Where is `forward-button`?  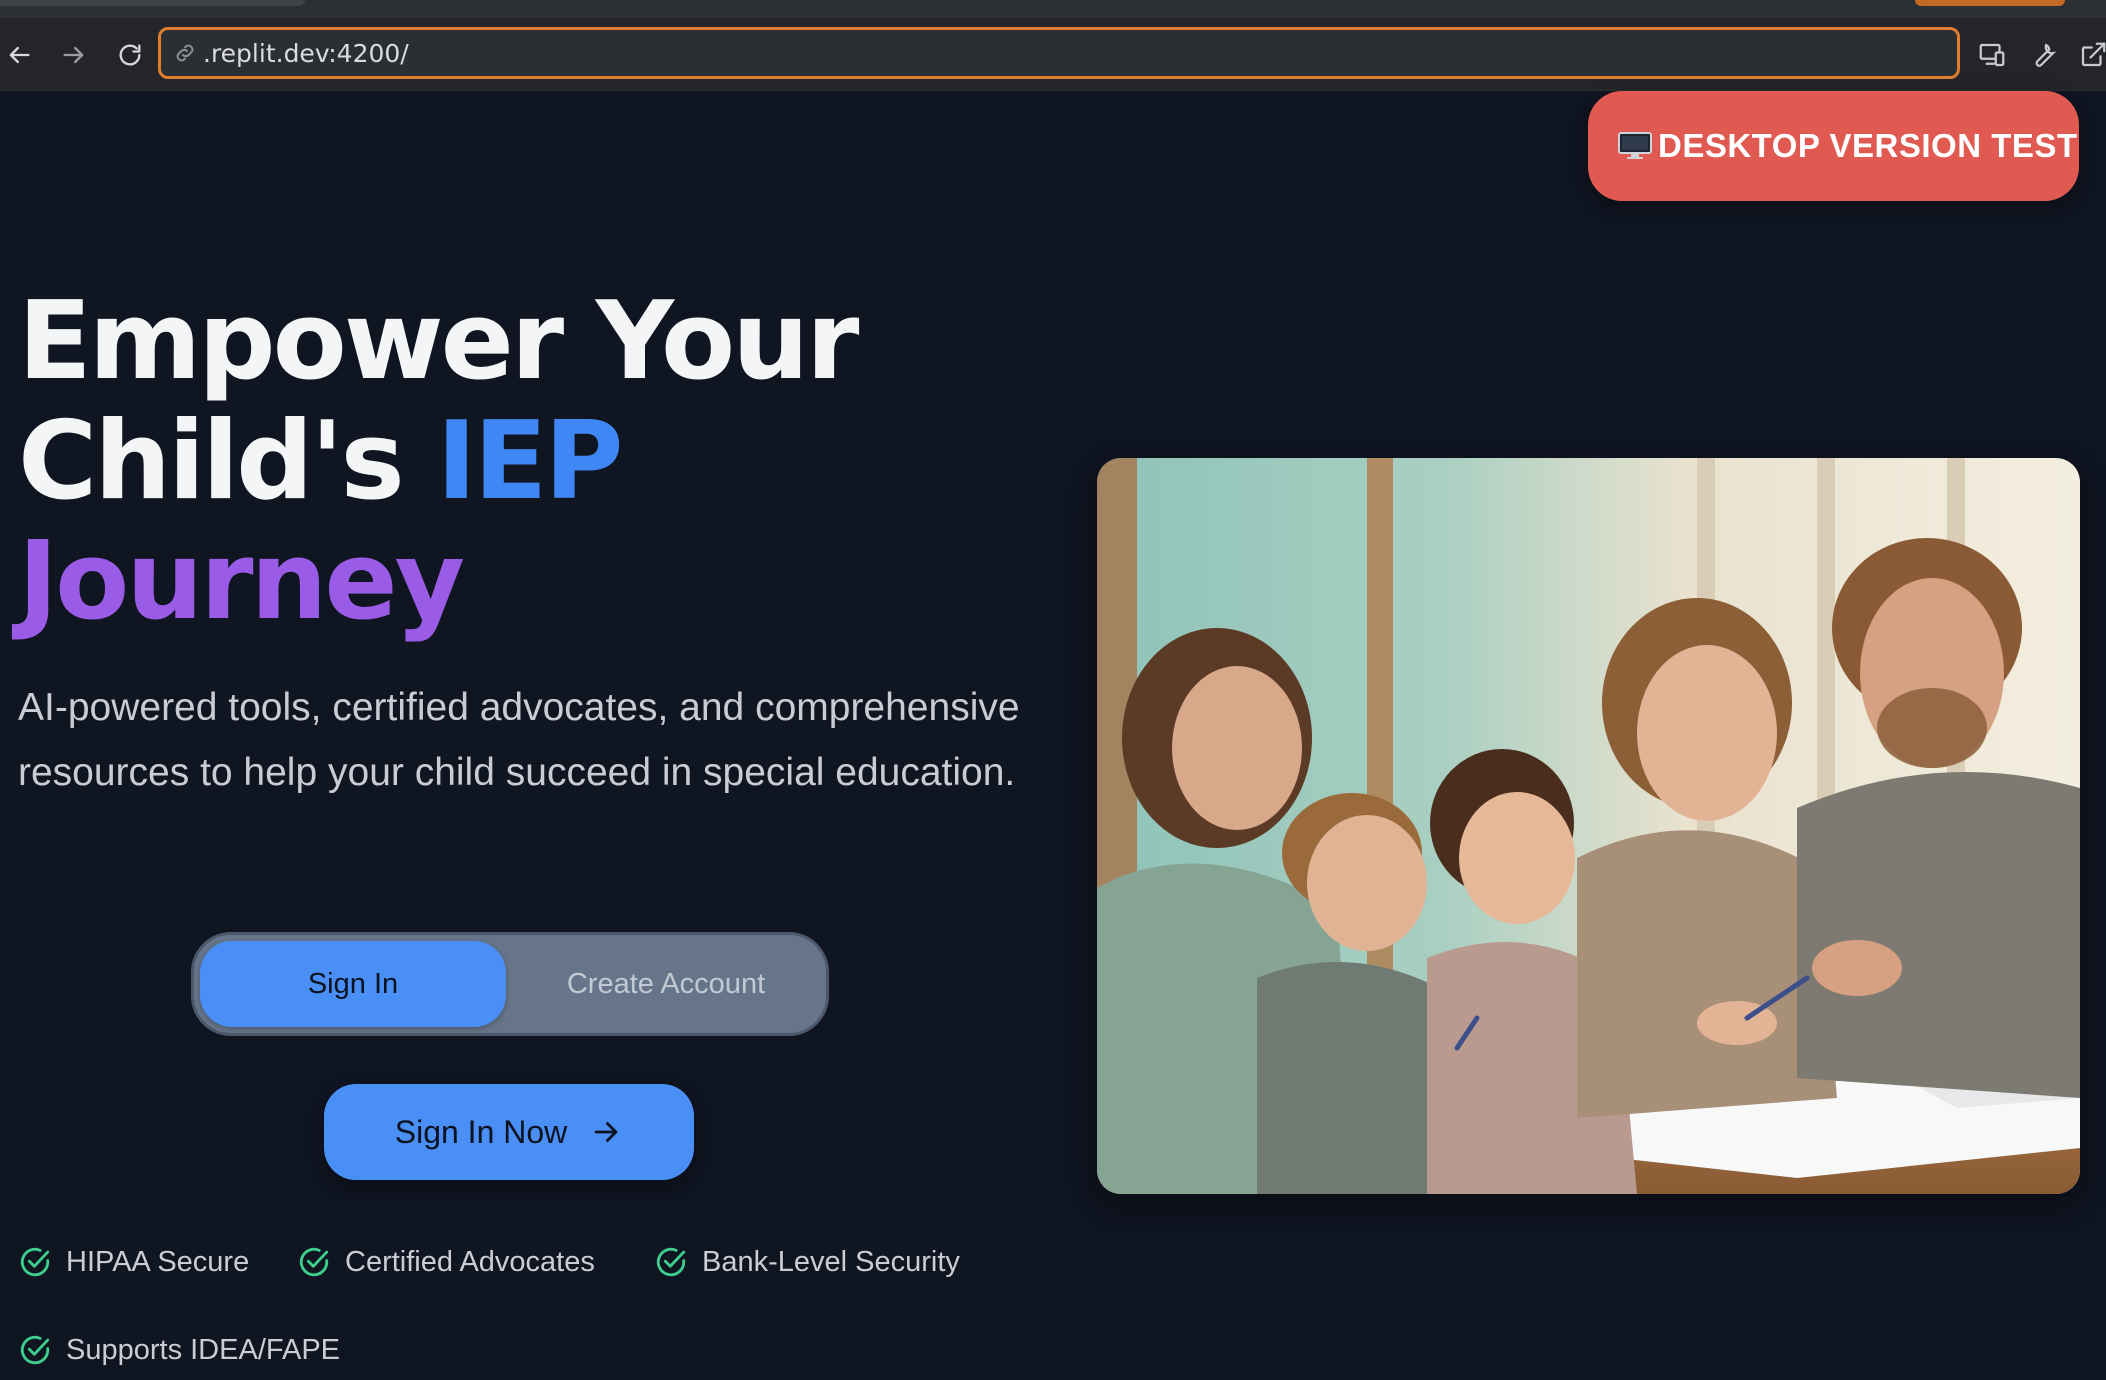
forward-button is located at coordinates (74, 55).